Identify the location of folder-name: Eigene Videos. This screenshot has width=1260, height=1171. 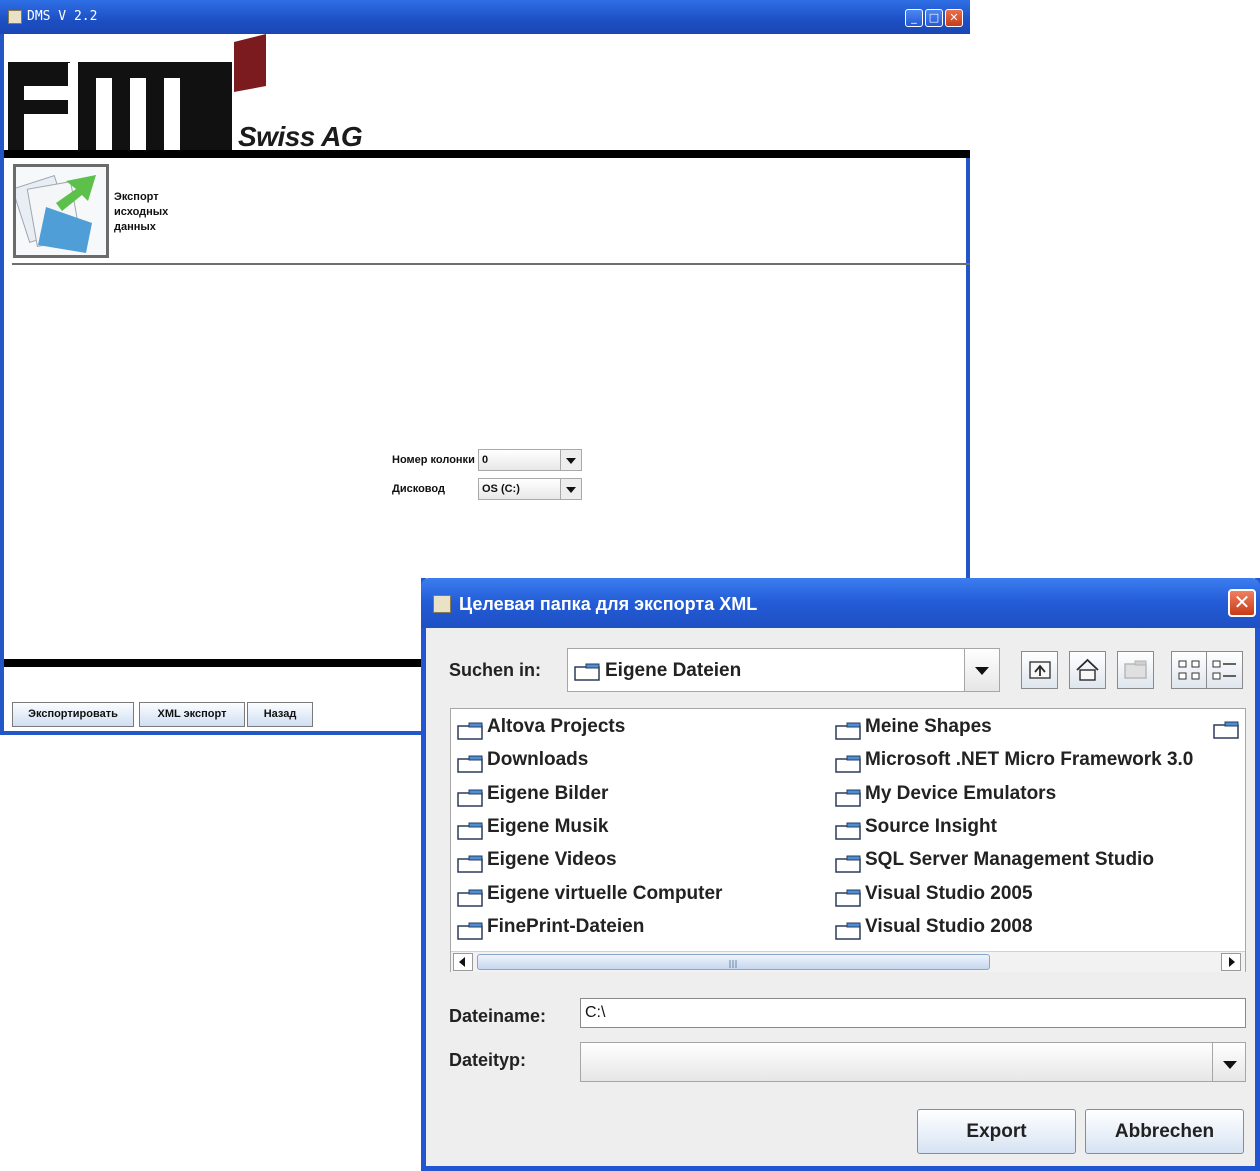
(552, 860).